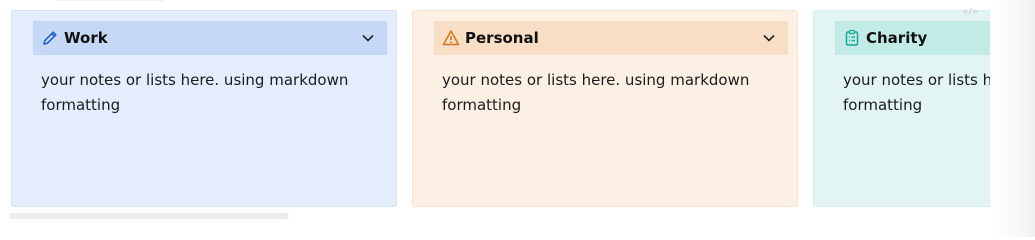 Image resolution: width=1035 pixels, height=240 pixels. I want to click on horizontal-scrollbar, so click(149, 216).